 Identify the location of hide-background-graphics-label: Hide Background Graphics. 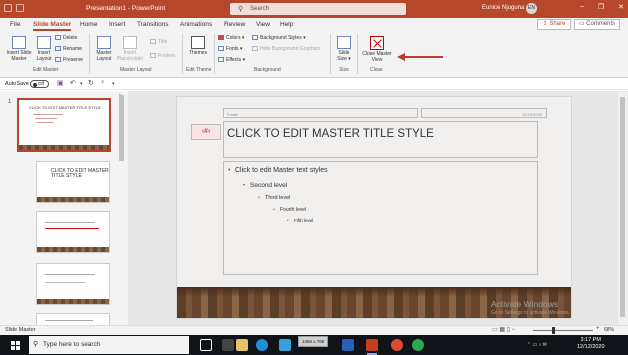
(290, 49).